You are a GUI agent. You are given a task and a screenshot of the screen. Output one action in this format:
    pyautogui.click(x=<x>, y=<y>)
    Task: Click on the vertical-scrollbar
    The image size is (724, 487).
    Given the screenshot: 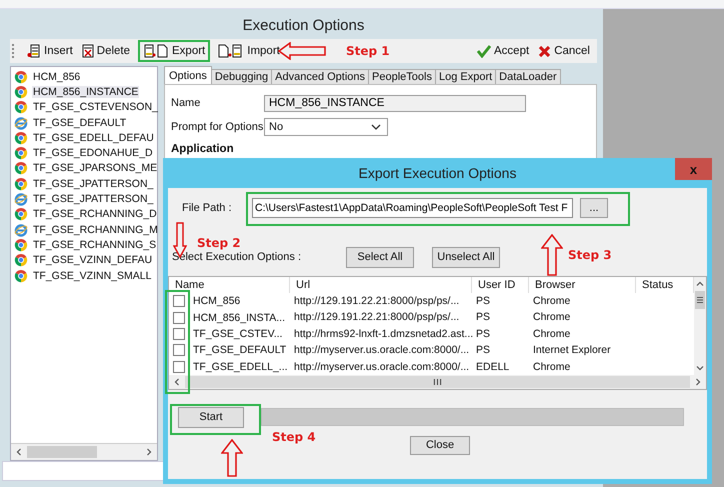 What is the action you would take?
    pyautogui.click(x=700, y=326)
    